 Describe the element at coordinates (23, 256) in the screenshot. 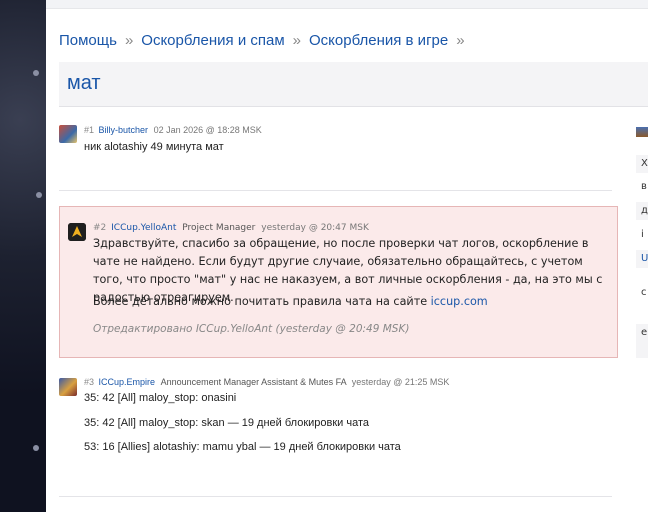

I see `background-art` at that location.